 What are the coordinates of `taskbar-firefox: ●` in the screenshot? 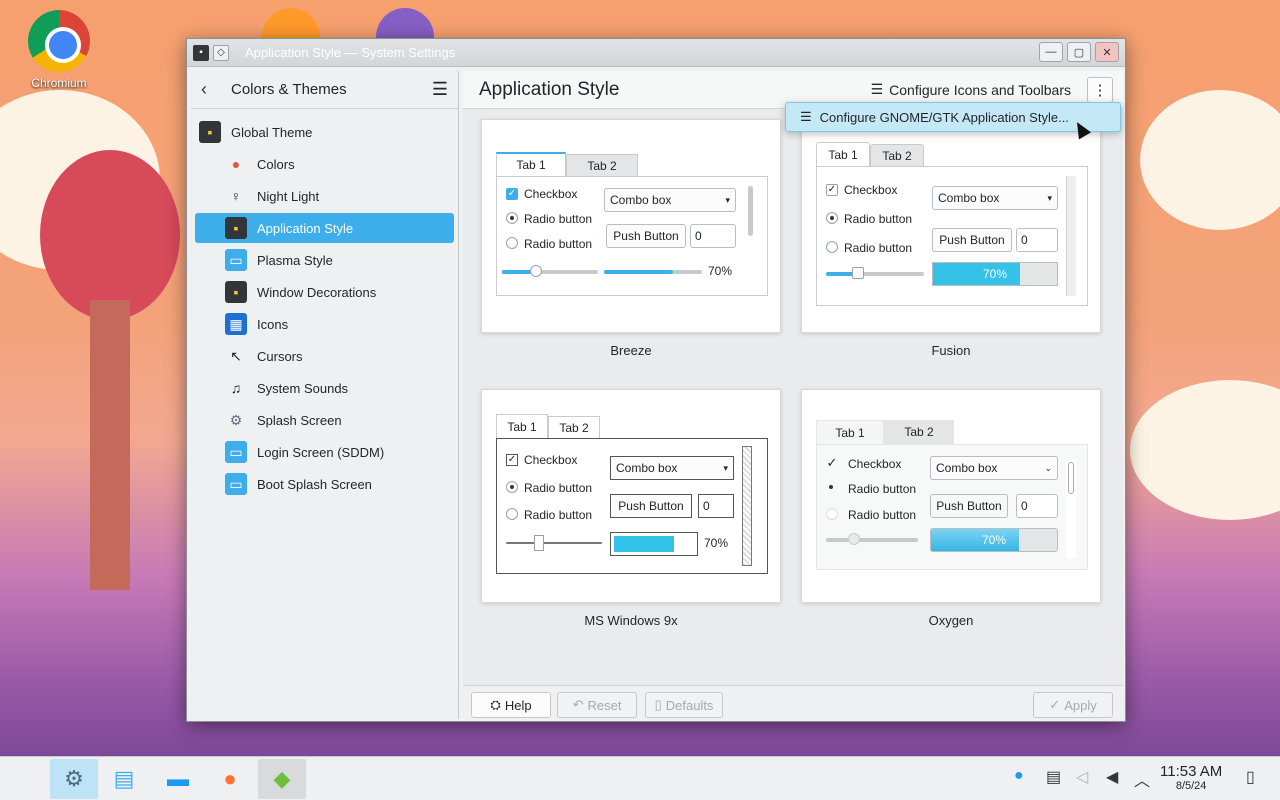 It's located at (230, 779).